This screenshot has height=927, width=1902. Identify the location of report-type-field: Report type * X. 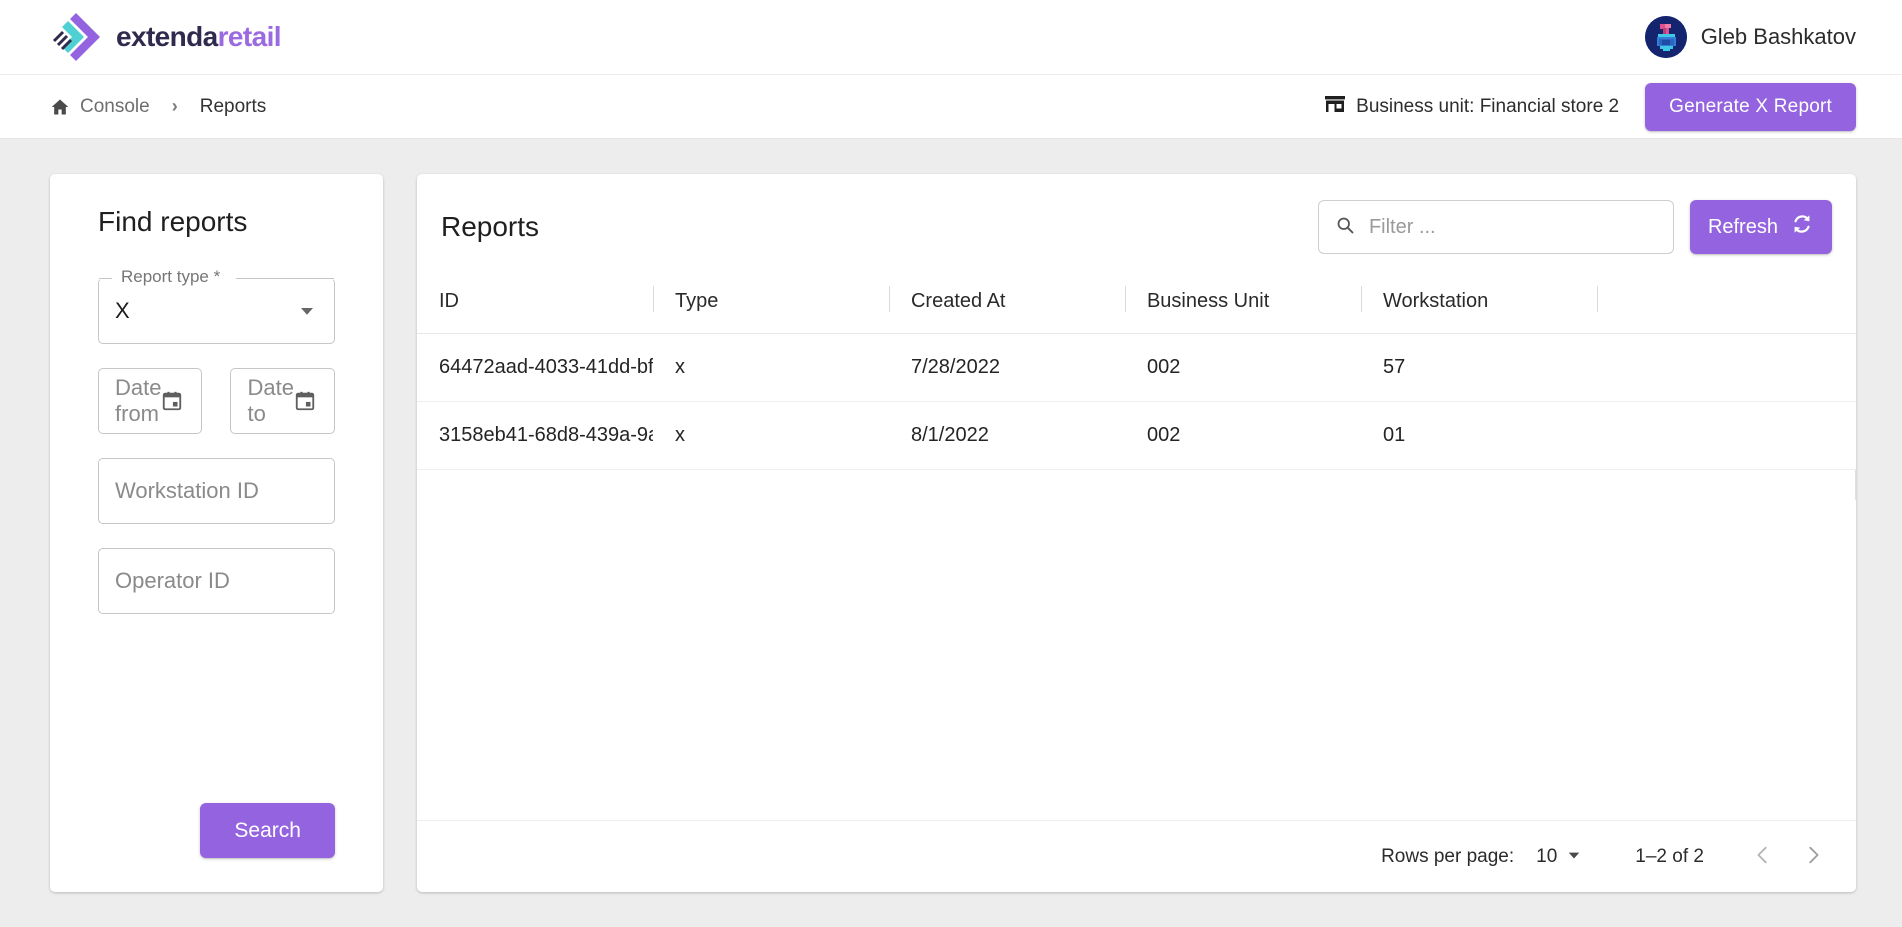
(216, 305).